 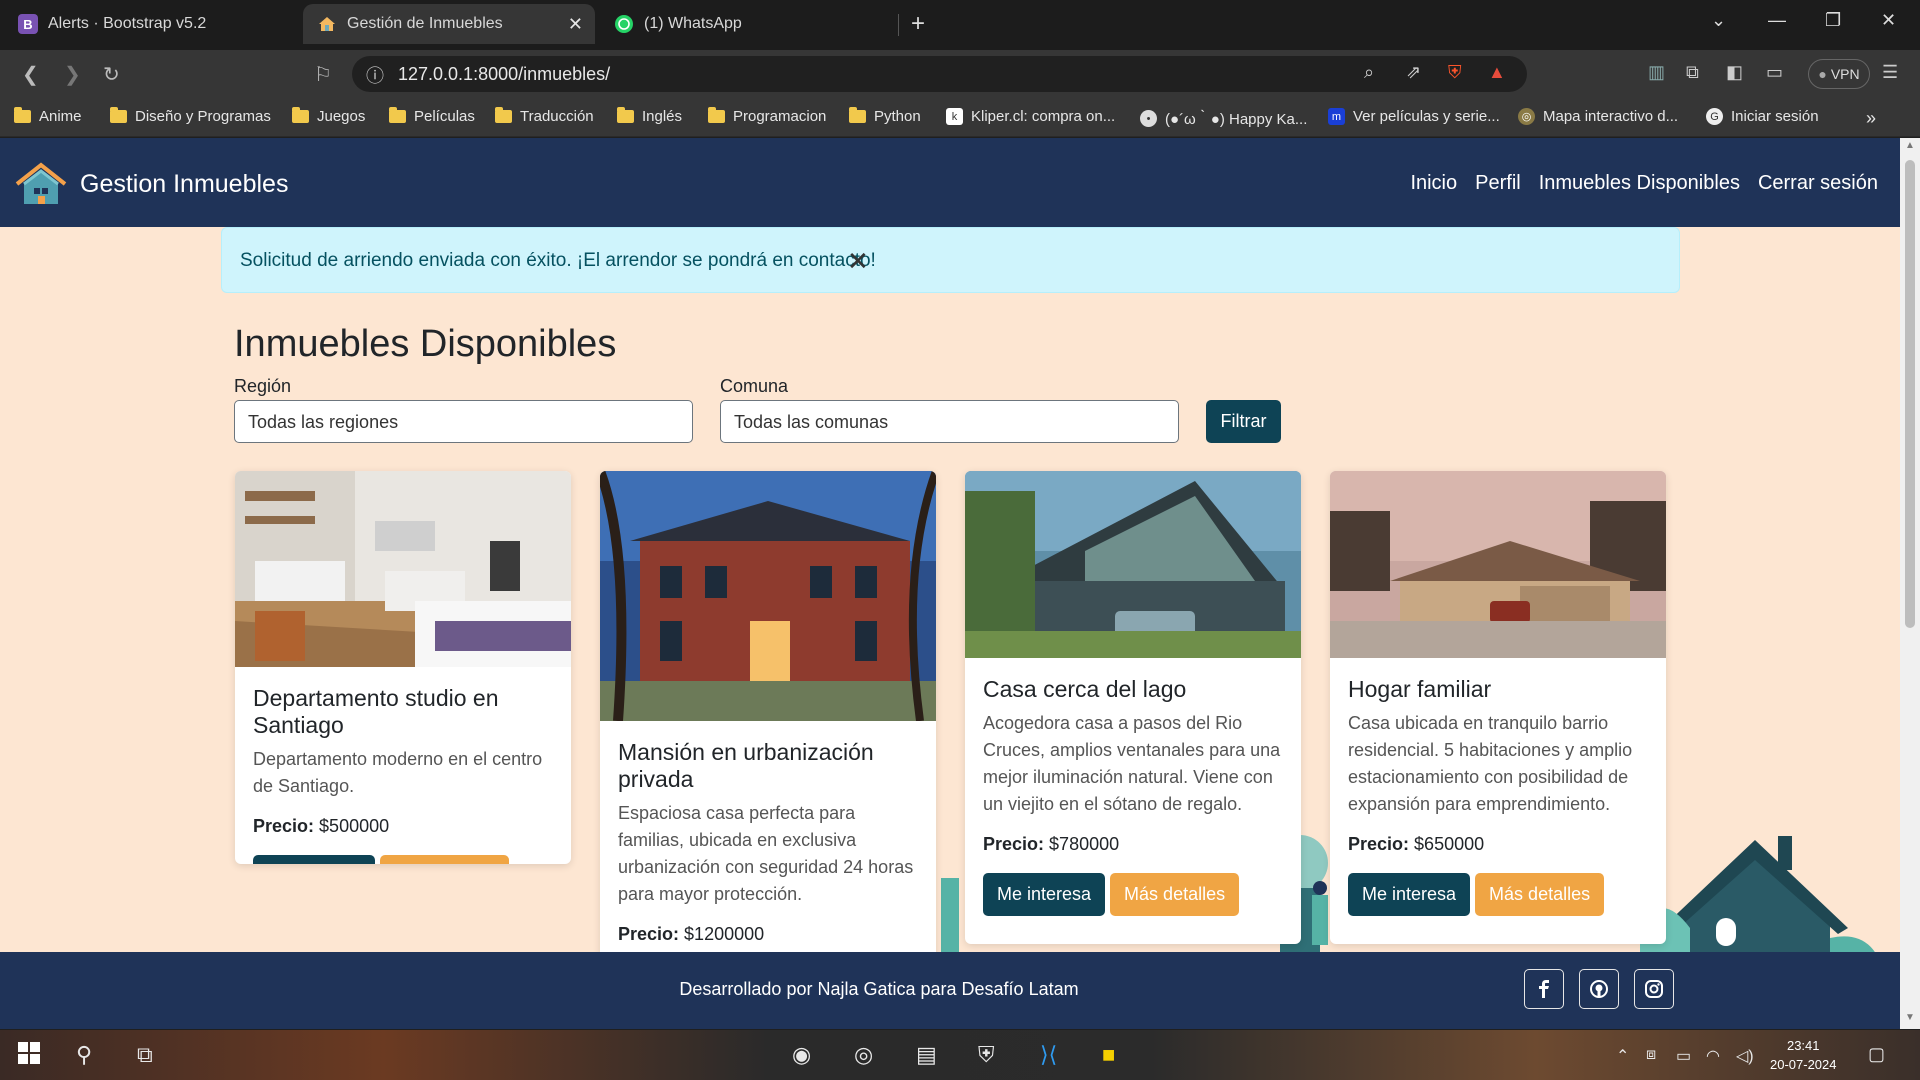 I want to click on more-bookmarks-icon: », so click(x=1871, y=118).